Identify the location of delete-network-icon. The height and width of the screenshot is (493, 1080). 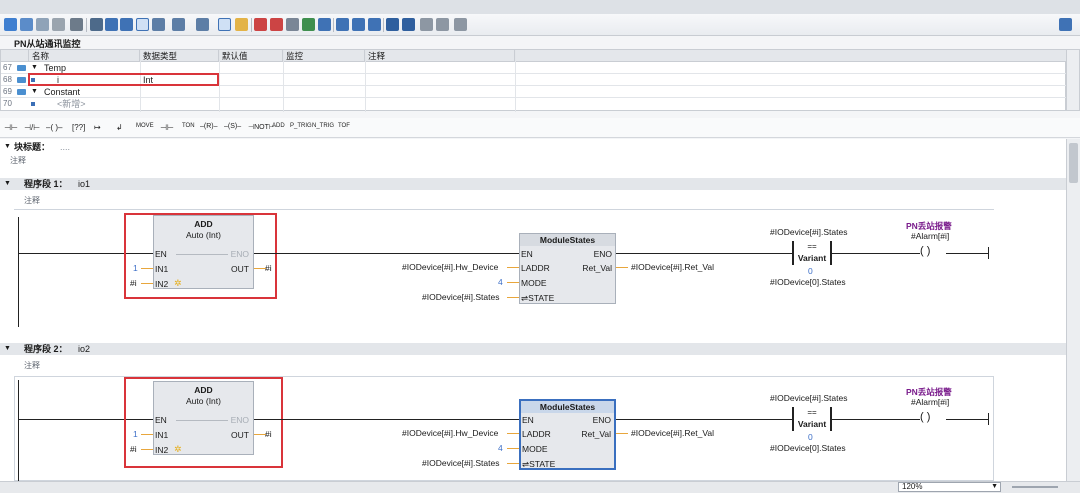
(26, 24).